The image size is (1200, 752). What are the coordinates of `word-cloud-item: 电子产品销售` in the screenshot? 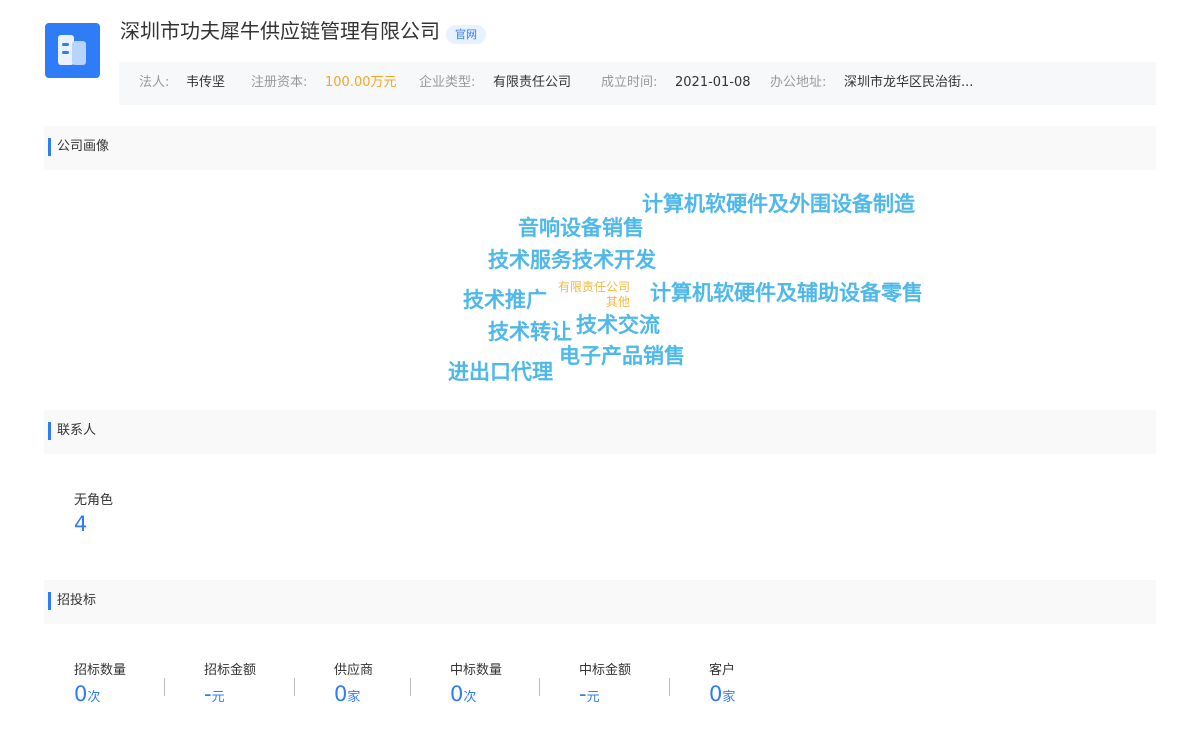 It's located at (622, 356).